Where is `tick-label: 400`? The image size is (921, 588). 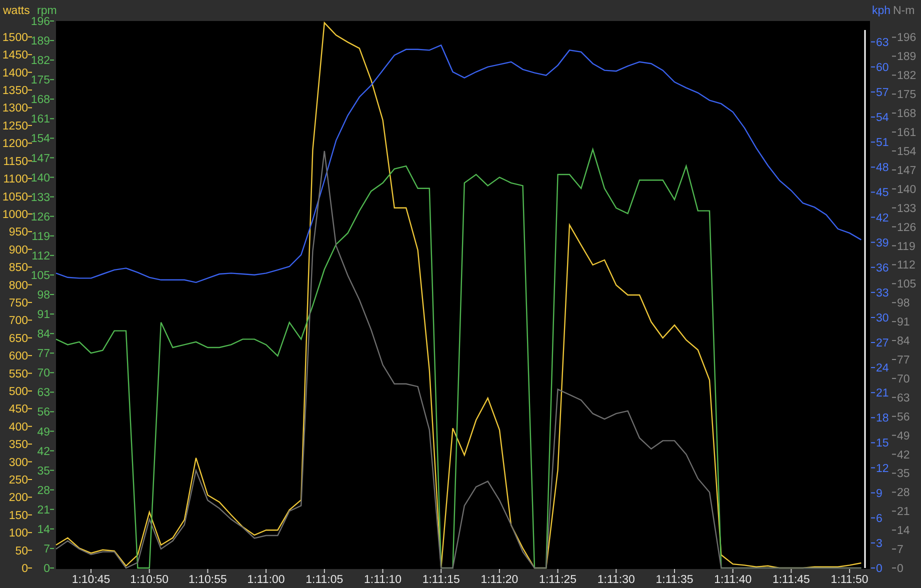
tick-label: 400 is located at coordinates (18, 427).